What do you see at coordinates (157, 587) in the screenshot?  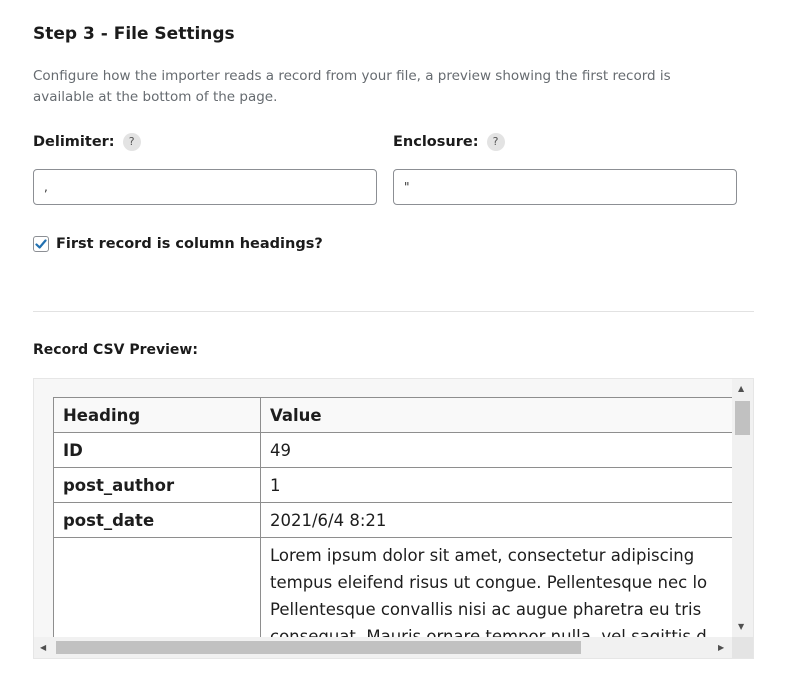 I see `row-heading` at bounding box center [157, 587].